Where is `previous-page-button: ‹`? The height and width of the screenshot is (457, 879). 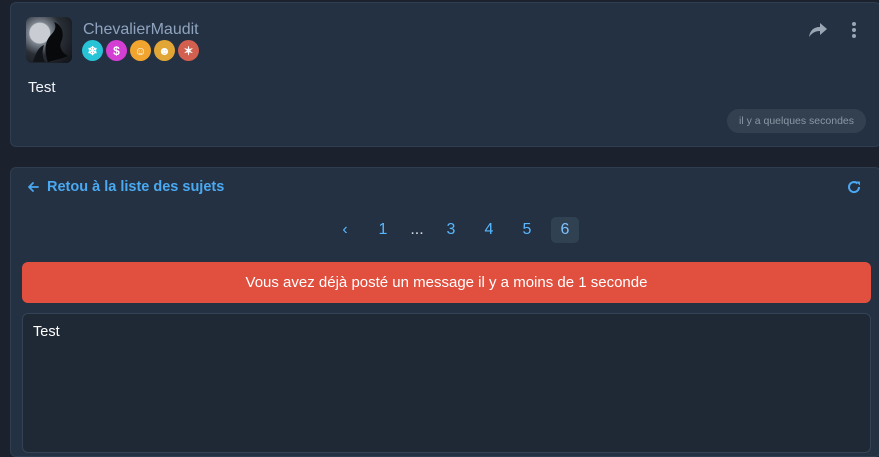
previous-page-button: ‹ is located at coordinates (345, 230).